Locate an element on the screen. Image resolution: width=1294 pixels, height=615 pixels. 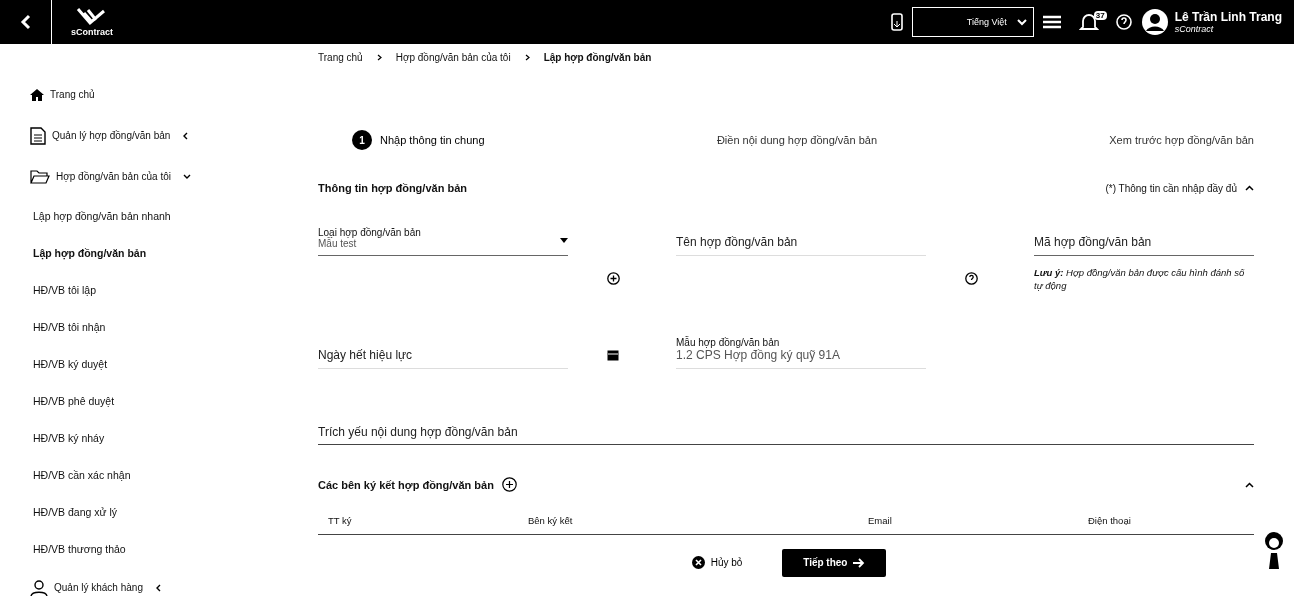
sidebar-item: HĐ/VB cần xác nhận is located at coordinates (160, 474).